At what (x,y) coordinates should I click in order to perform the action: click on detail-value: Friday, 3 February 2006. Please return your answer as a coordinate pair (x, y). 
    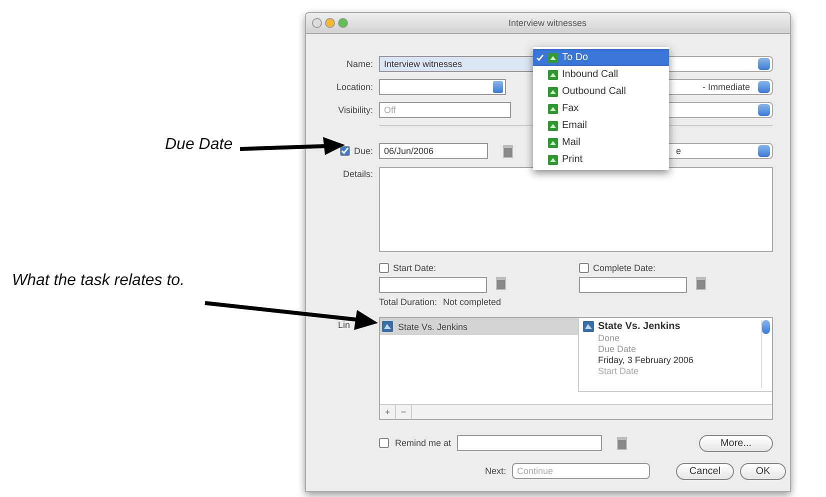
    Looking at the image, I should click on (646, 360).